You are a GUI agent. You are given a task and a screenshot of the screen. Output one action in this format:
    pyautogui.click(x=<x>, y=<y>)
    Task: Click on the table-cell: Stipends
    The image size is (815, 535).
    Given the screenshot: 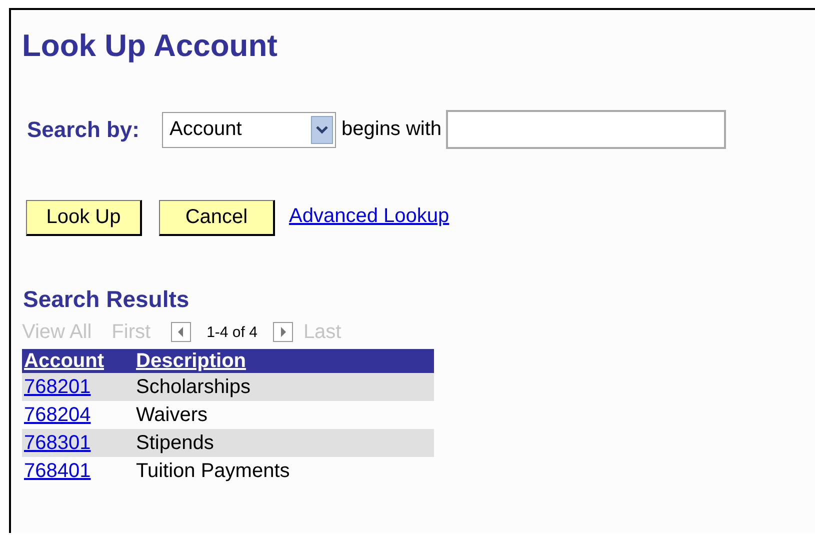 What is the action you would take?
    pyautogui.click(x=175, y=443)
    